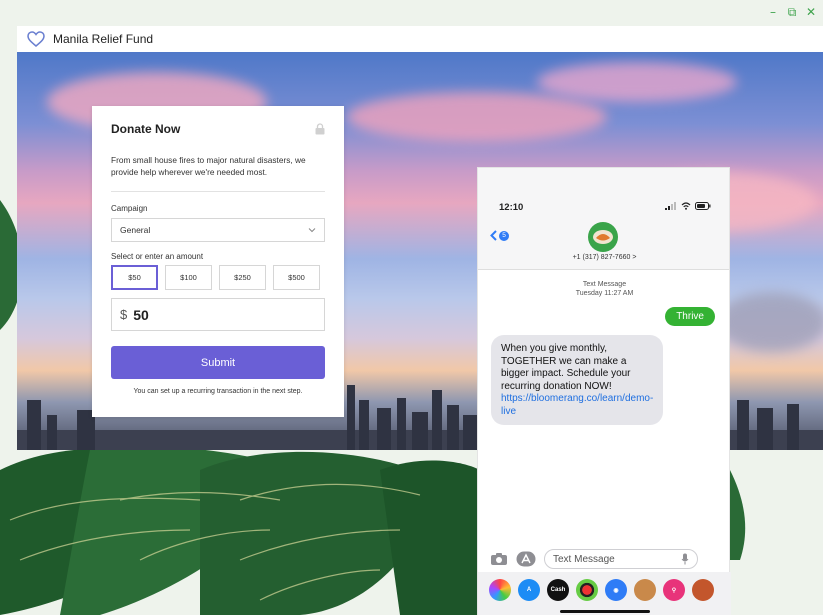 The height and width of the screenshot is (615, 823). I want to click on close-button: ✕, so click(811, 12).